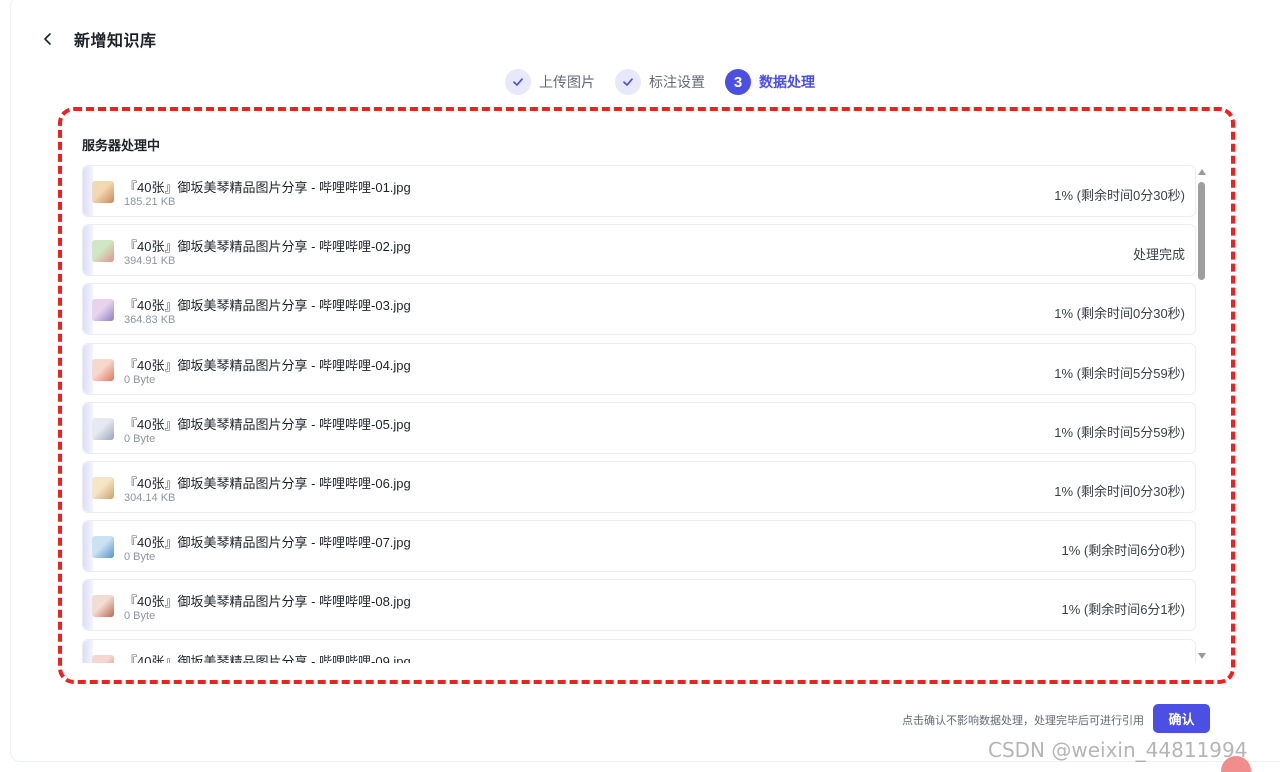  What do you see at coordinates (150, 202) in the screenshot?
I see `file-size: 185.21 KB` at bounding box center [150, 202].